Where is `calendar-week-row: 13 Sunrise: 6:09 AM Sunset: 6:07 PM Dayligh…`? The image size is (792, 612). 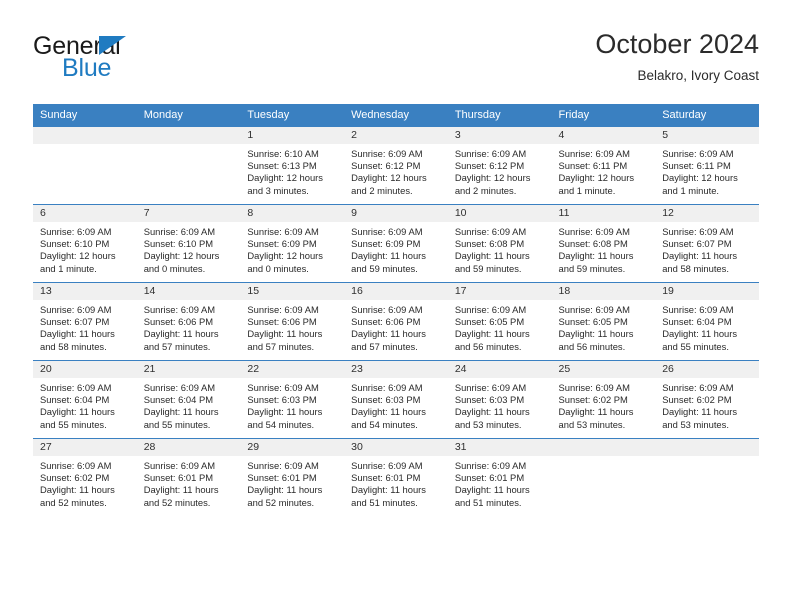
calendar-week-row: 13 Sunrise: 6:09 AM Sunset: 6:07 PM Dayligh… is located at coordinates (396, 321).